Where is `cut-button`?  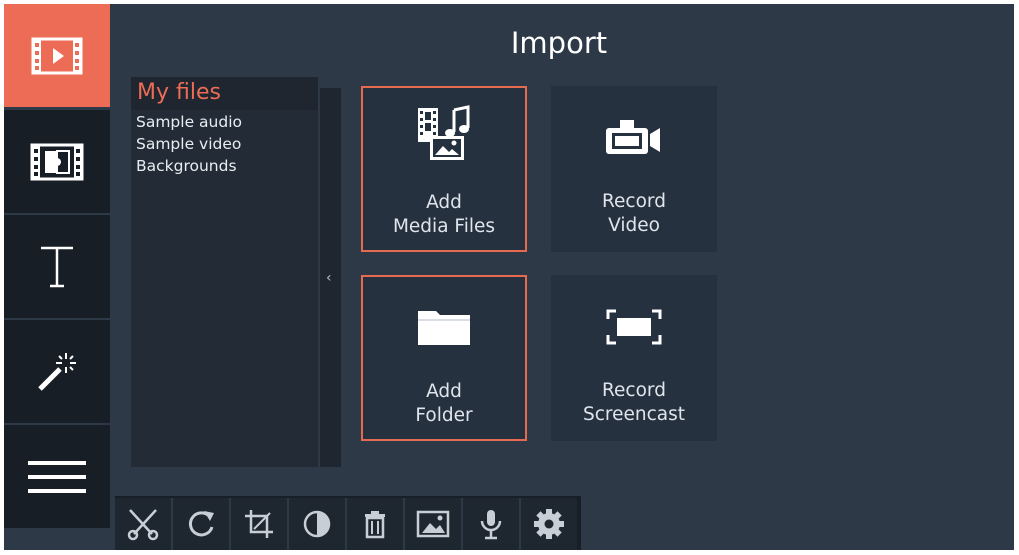 cut-button is located at coordinates (143, 524).